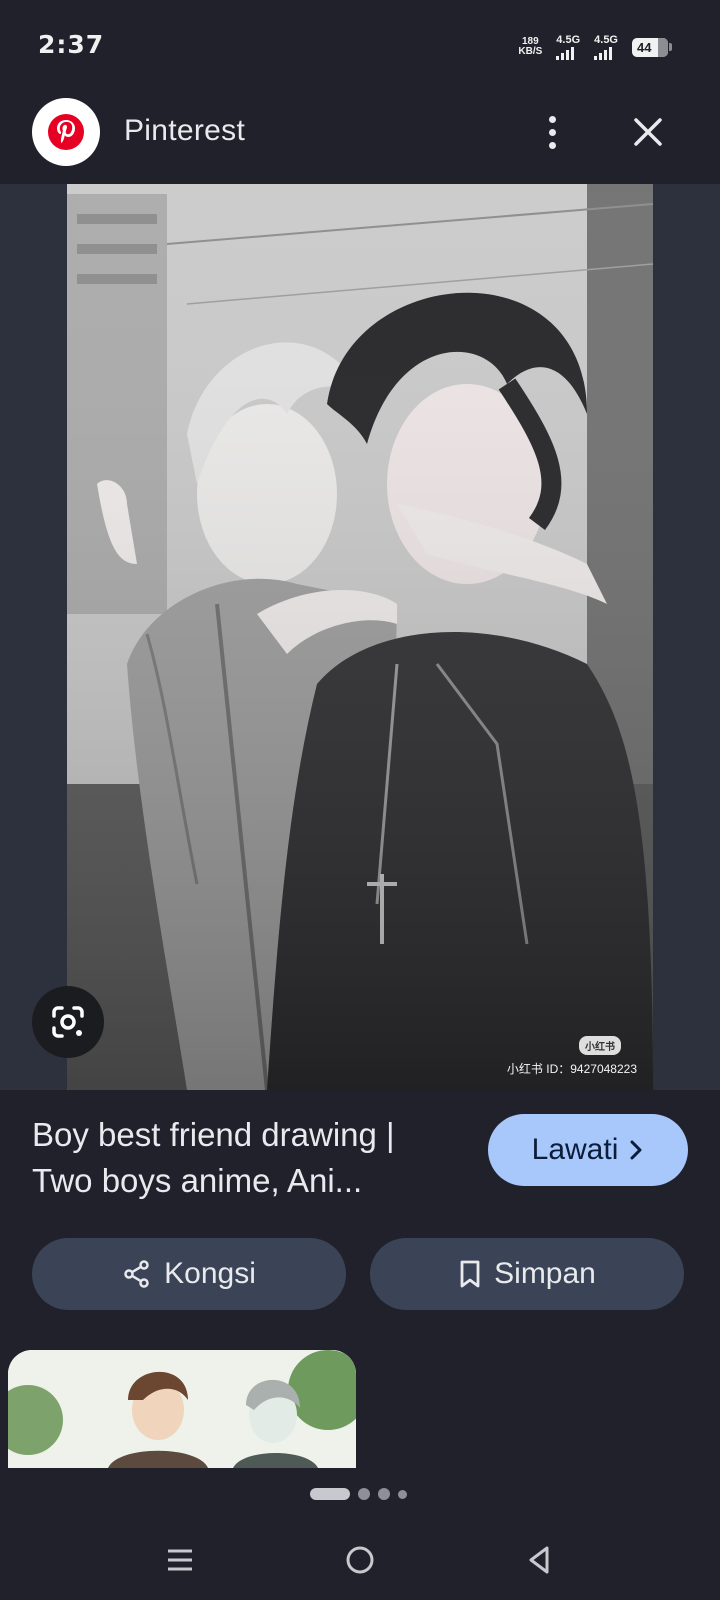  What do you see at coordinates (71, 44) in the screenshot?
I see `status-time: 2:37` at bounding box center [71, 44].